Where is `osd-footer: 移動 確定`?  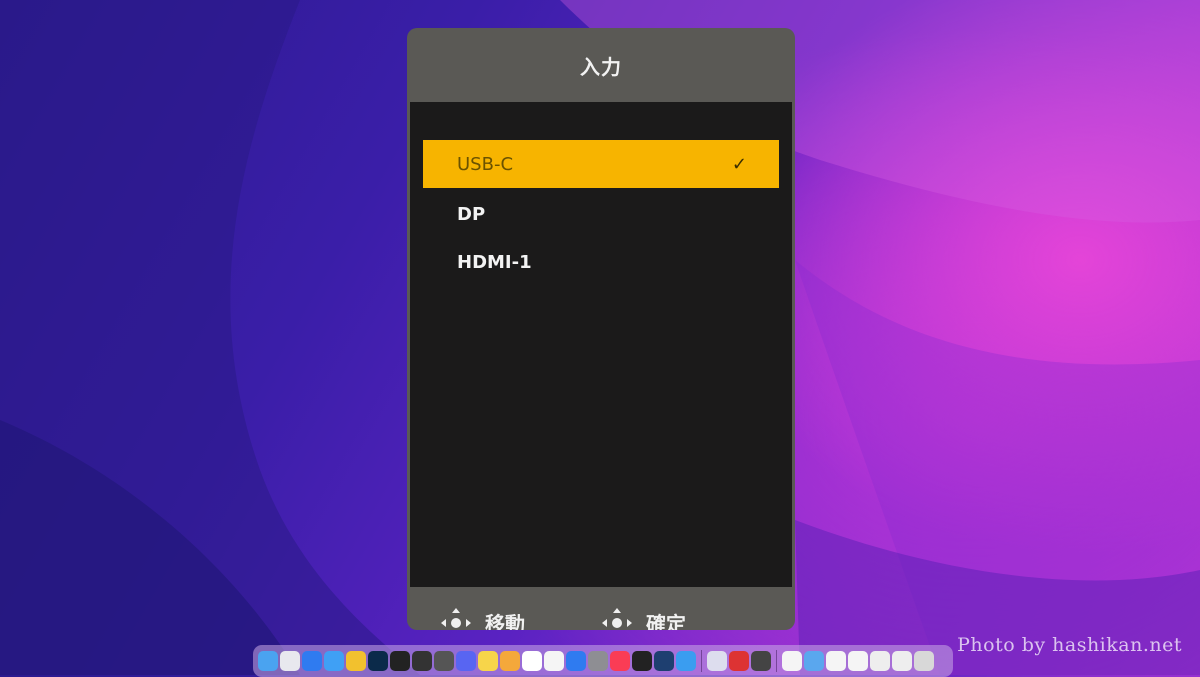 osd-footer: 移動 確定 is located at coordinates (601, 608).